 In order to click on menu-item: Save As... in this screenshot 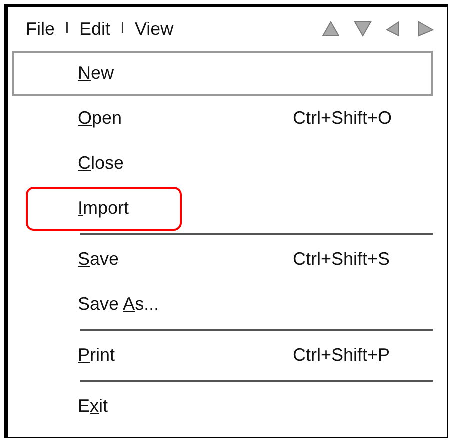, I will do `click(222, 304)`.